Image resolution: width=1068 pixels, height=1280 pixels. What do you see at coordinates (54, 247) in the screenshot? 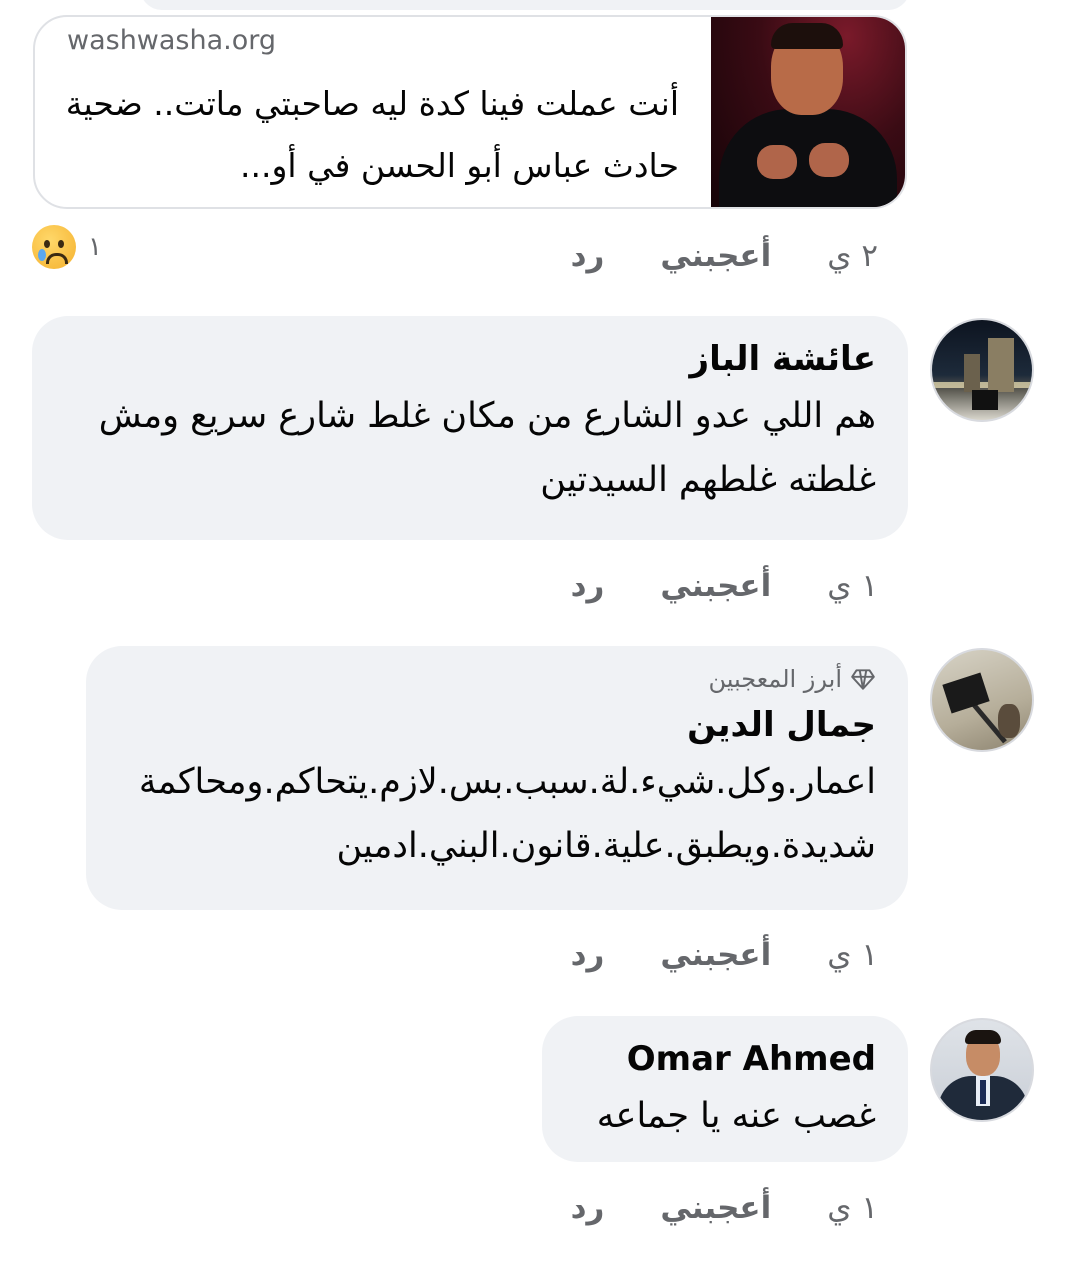
I see `sad-reaction-icon` at bounding box center [54, 247].